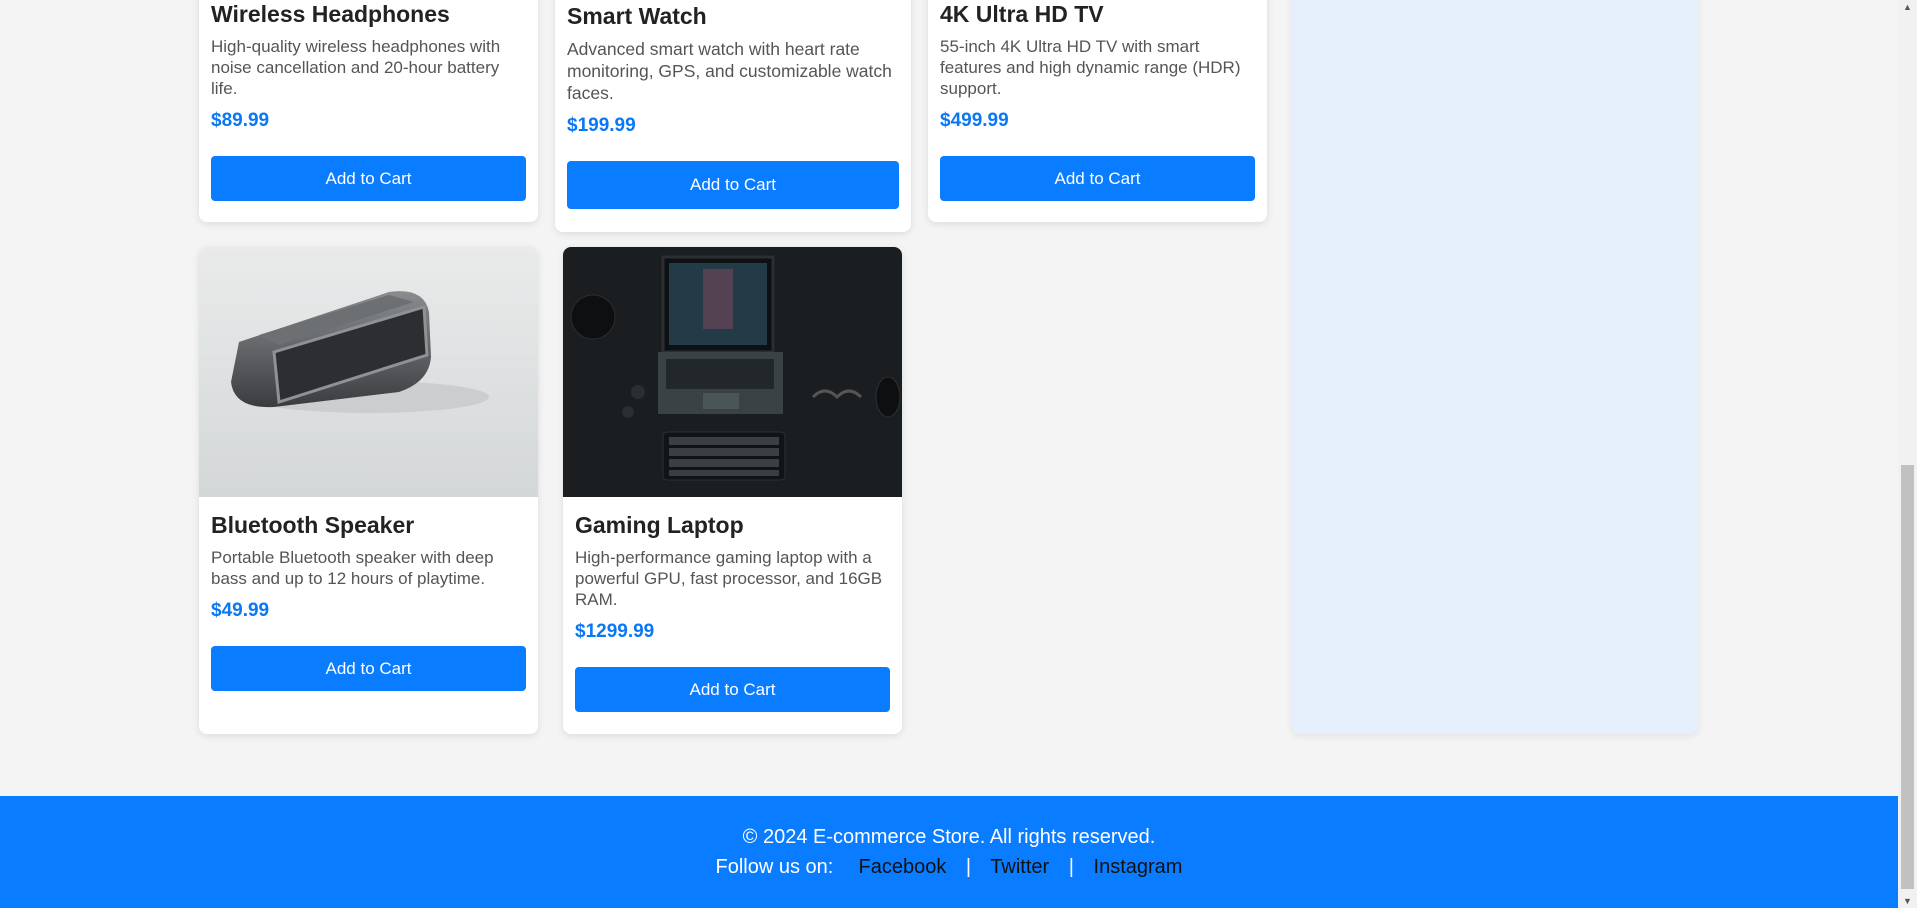 Image resolution: width=1917 pixels, height=908 pixels. I want to click on follow-label: Follow us on:, so click(774, 867).